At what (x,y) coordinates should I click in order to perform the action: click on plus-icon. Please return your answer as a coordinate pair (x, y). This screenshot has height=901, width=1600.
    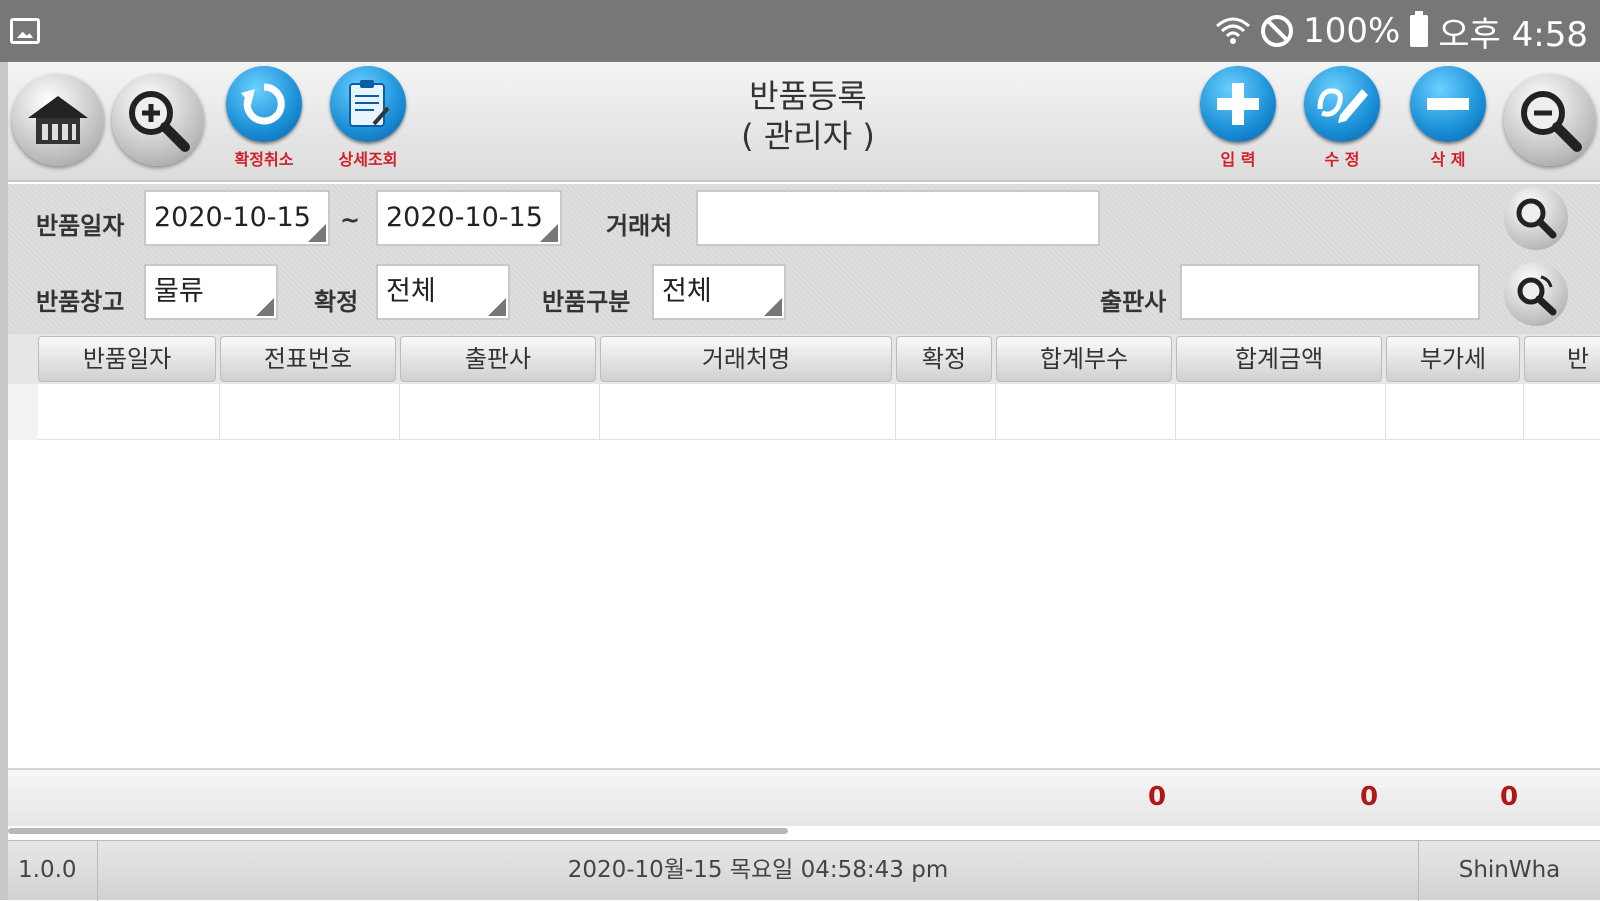
    Looking at the image, I should click on (1238, 104).